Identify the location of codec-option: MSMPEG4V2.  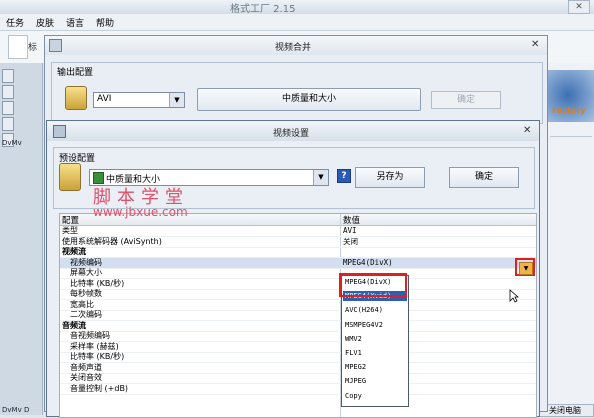
(375, 325).